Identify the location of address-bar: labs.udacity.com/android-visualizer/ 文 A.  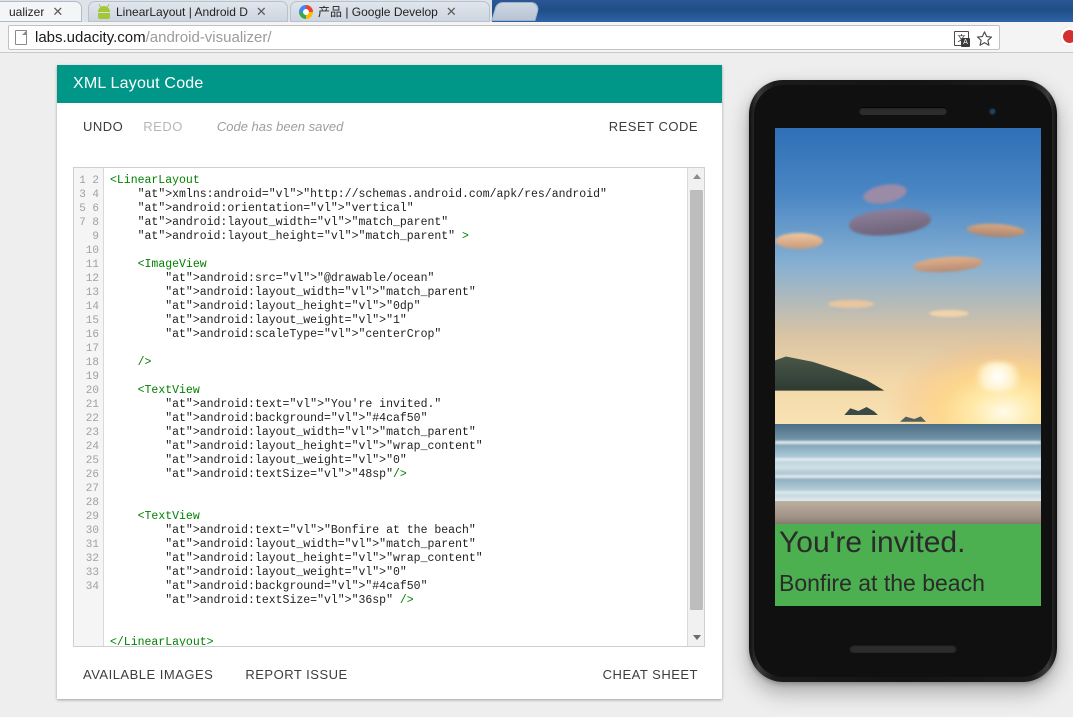
(536, 37).